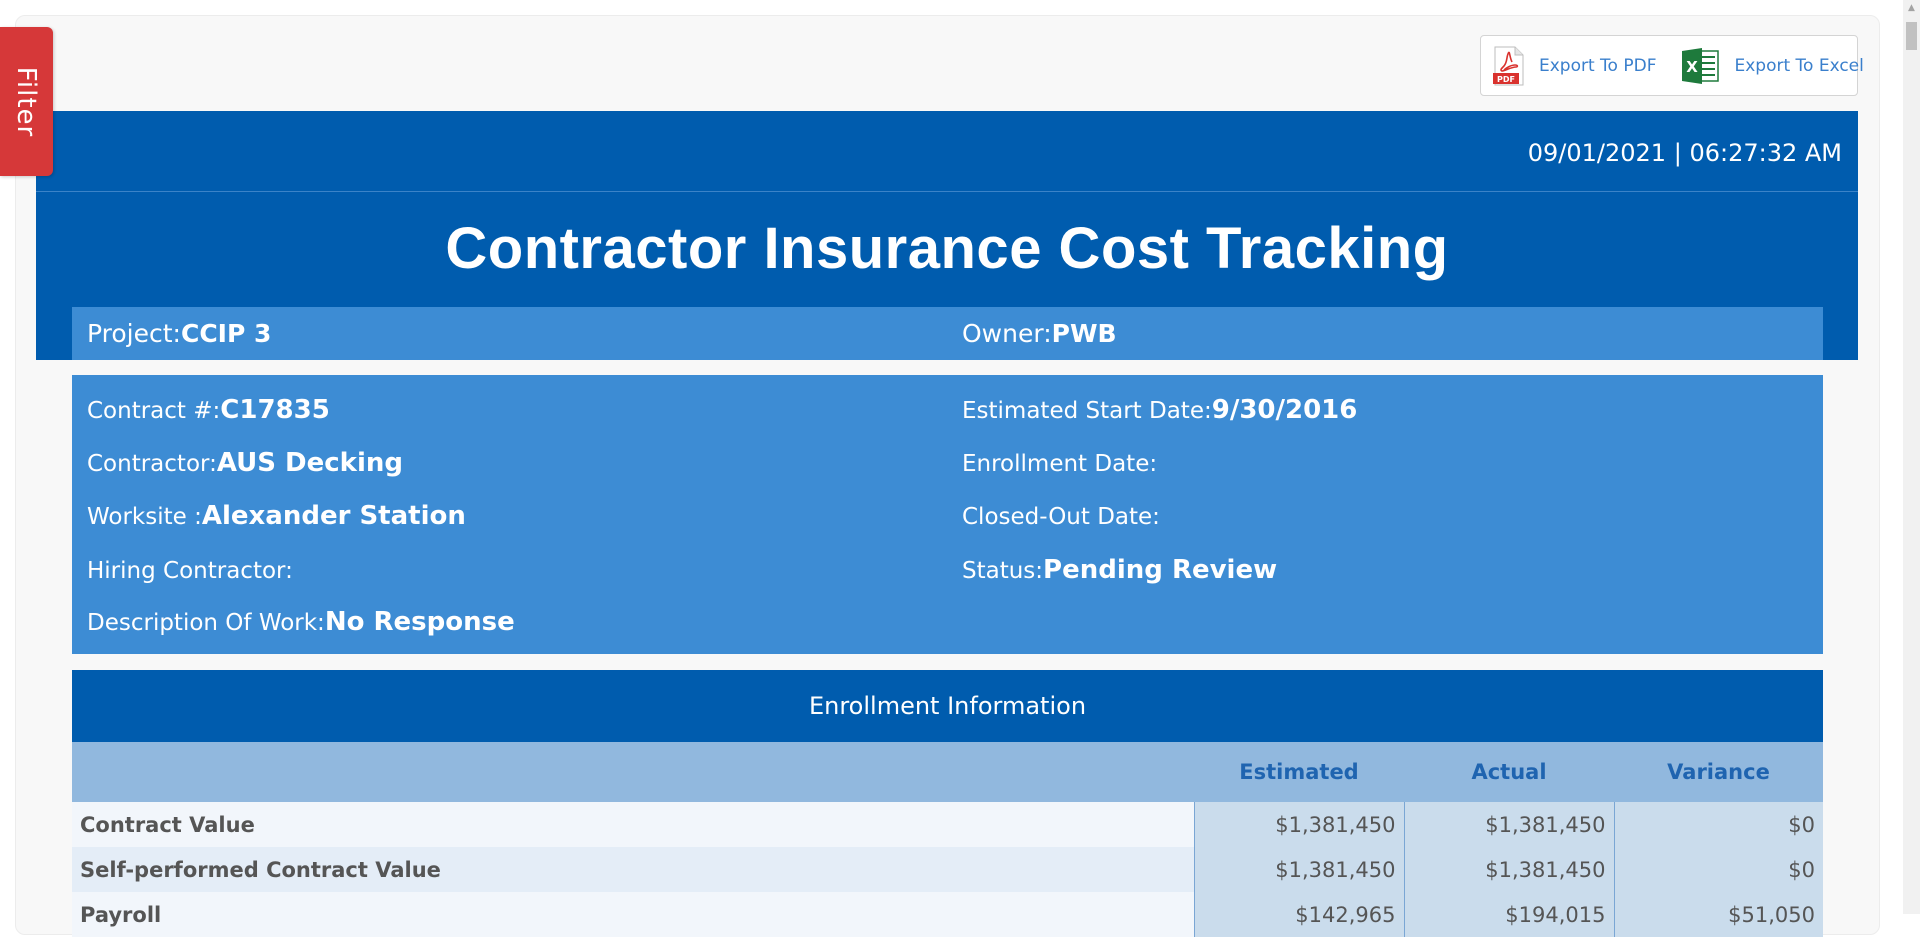 Image resolution: width=1920 pixels, height=937 pixels. Describe the element at coordinates (1598, 65) in the screenshot. I see `export-pdf-label: Export To PDF` at that location.